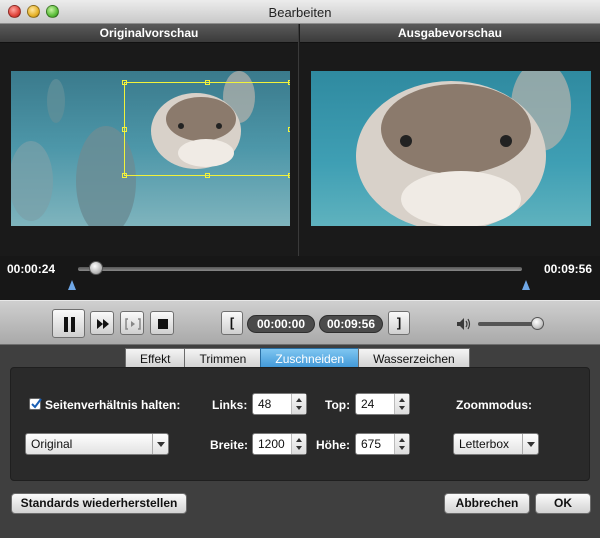 The height and width of the screenshot is (538, 600). I want to click on cancel-button: Abbrechen, so click(487, 503).